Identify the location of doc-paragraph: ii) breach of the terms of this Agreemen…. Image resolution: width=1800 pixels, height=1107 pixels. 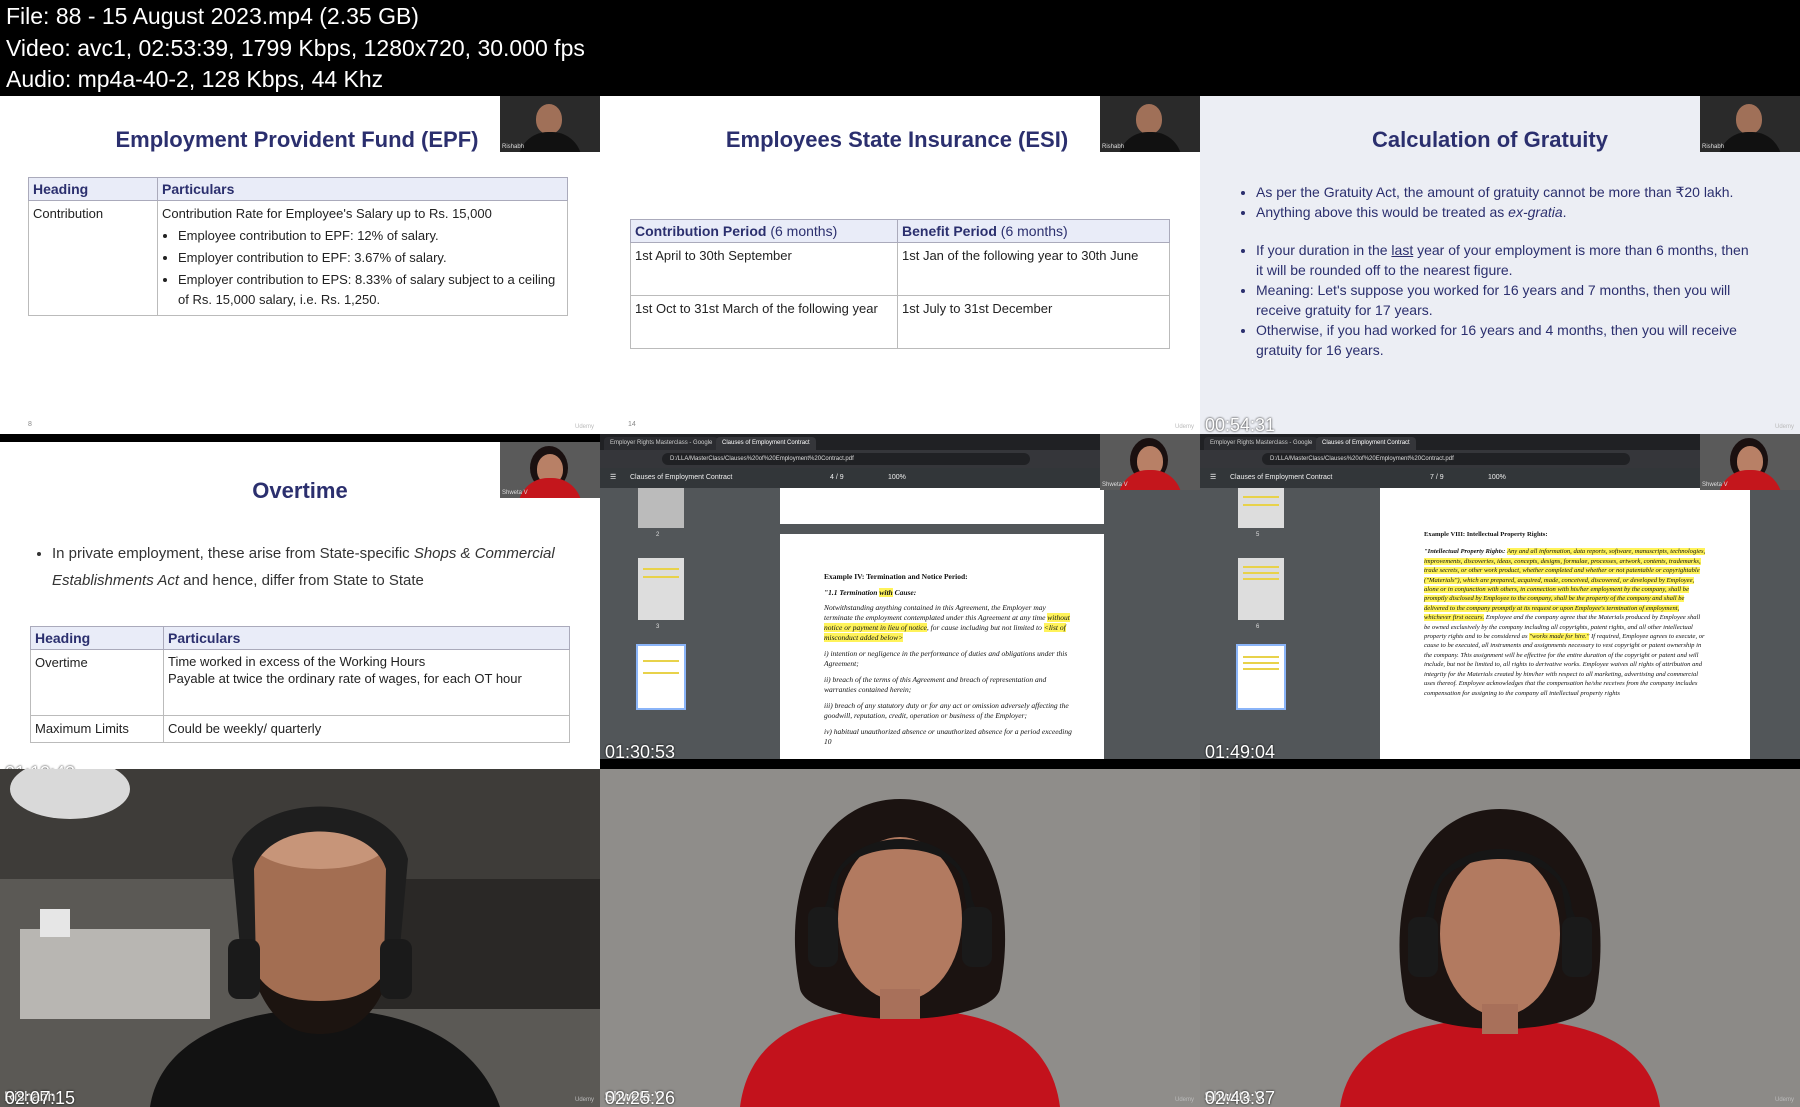
(935, 684).